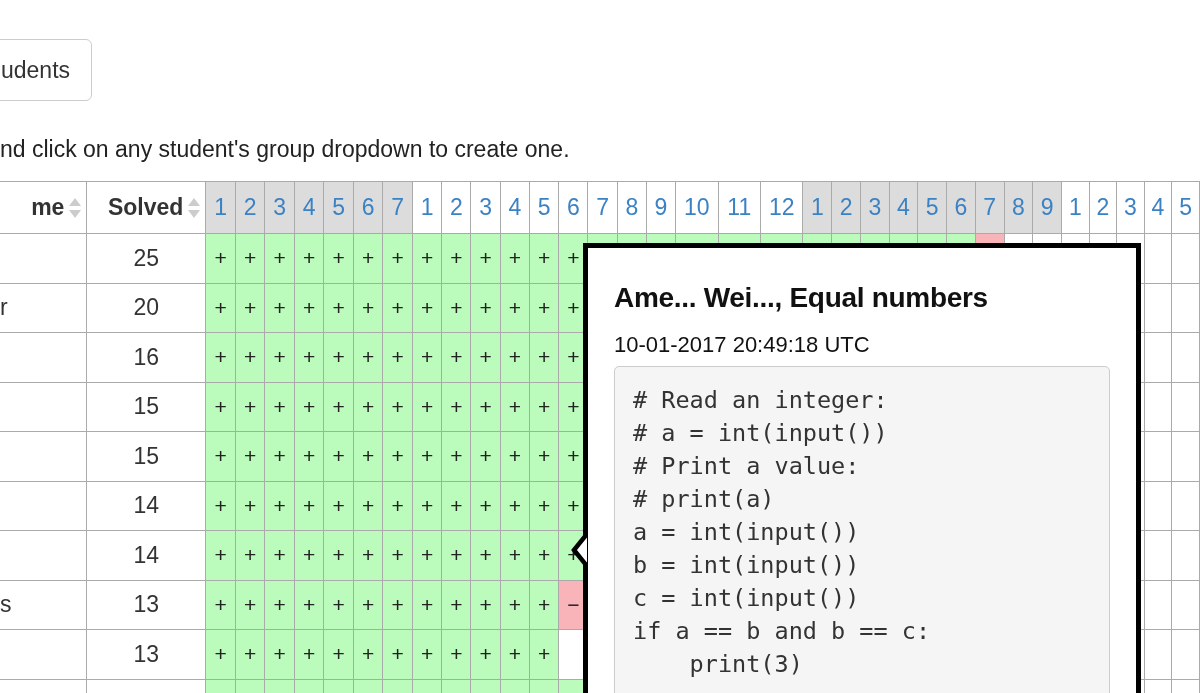 This screenshot has width=1200, height=693. What do you see at coordinates (746, 664) in the screenshot?
I see `code-line: print(3)` at bounding box center [746, 664].